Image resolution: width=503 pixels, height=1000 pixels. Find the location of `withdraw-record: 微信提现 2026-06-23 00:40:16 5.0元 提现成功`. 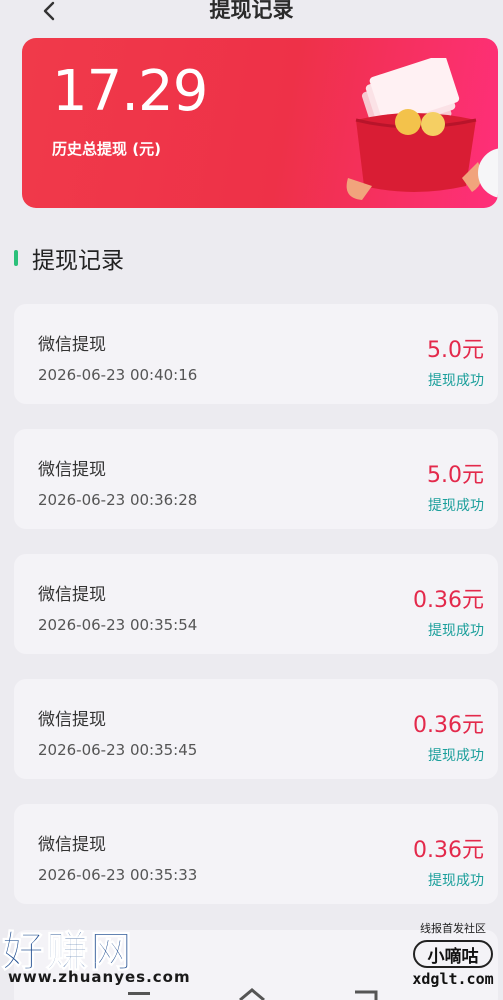

withdraw-record: 微信提现 2026-06-23 00:40:16 5.0元 提现成功 is located at coordinates (256, 354).